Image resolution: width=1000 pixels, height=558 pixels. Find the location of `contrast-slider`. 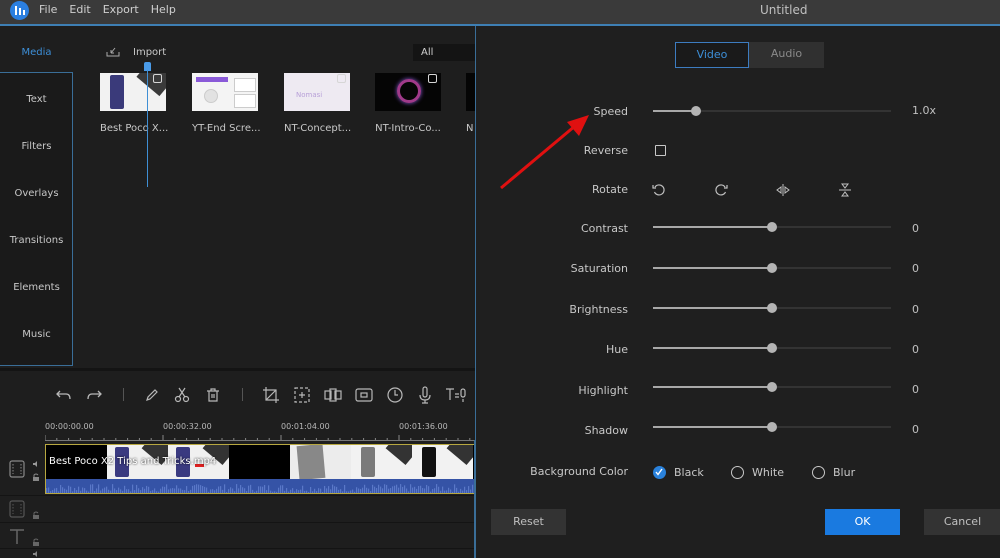

contrast-slider is located at coordinates (772, 227).